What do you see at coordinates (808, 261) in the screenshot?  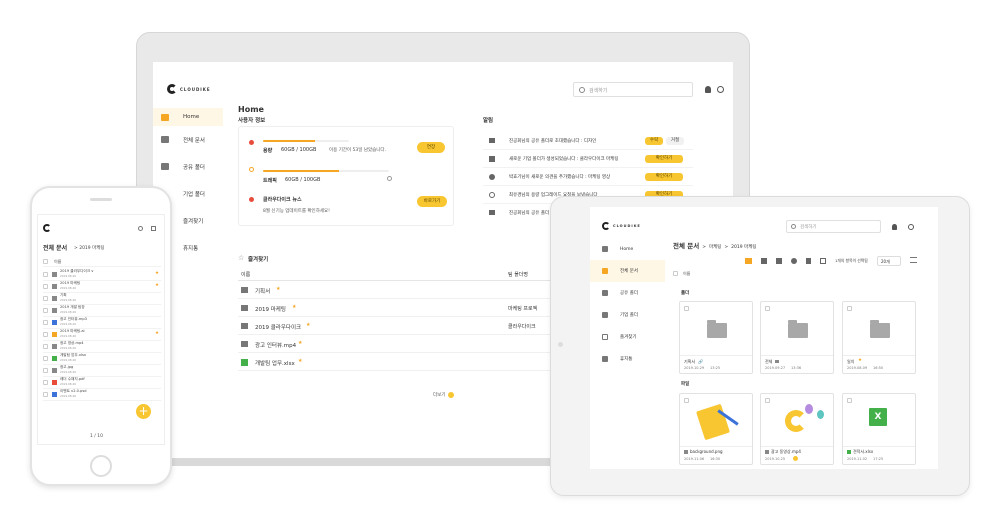 I see `delete-icon` at bounding box center [808, 261].